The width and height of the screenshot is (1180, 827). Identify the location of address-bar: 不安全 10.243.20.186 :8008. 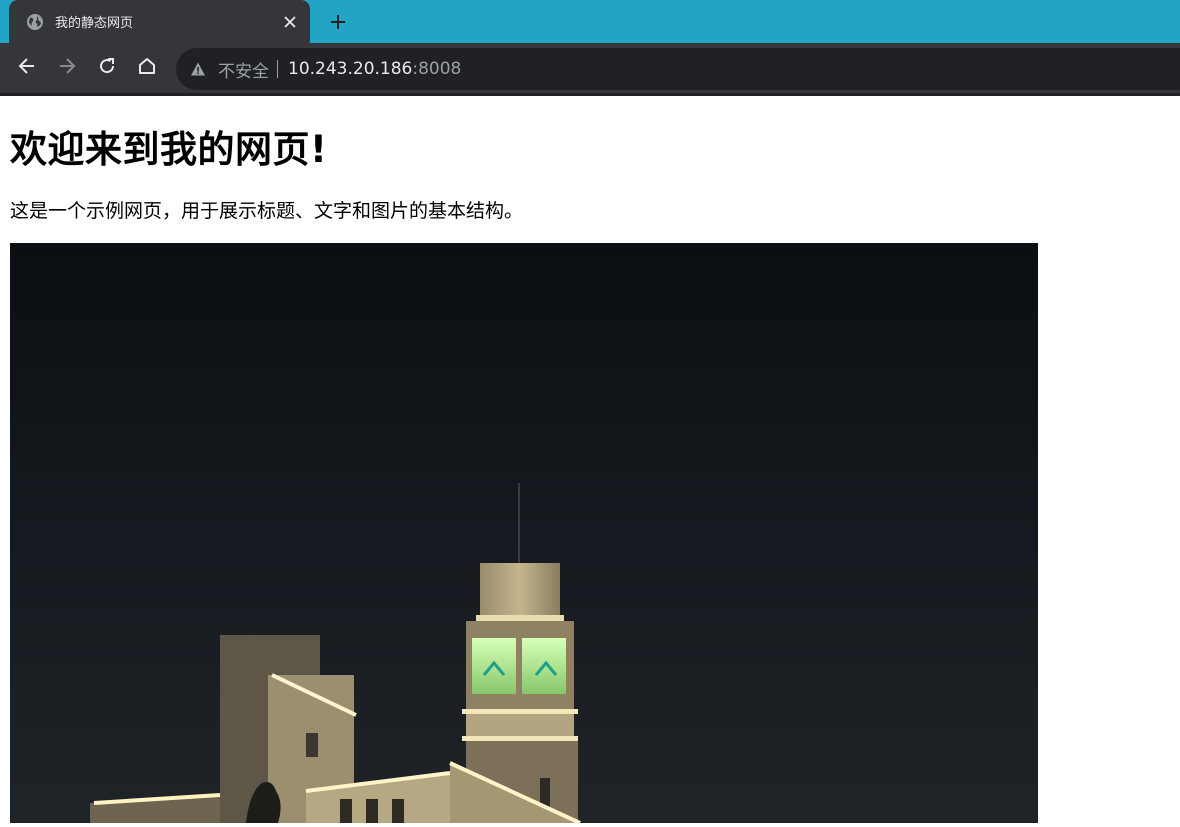
(678, 69).